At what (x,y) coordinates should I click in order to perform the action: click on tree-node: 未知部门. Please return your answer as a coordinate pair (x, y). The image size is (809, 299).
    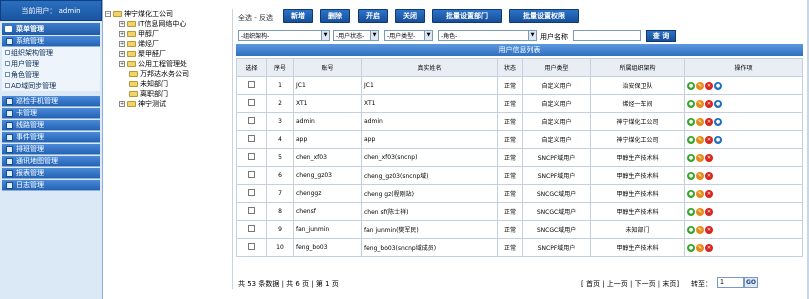
    Looking at the image, I should click on (168, 84).